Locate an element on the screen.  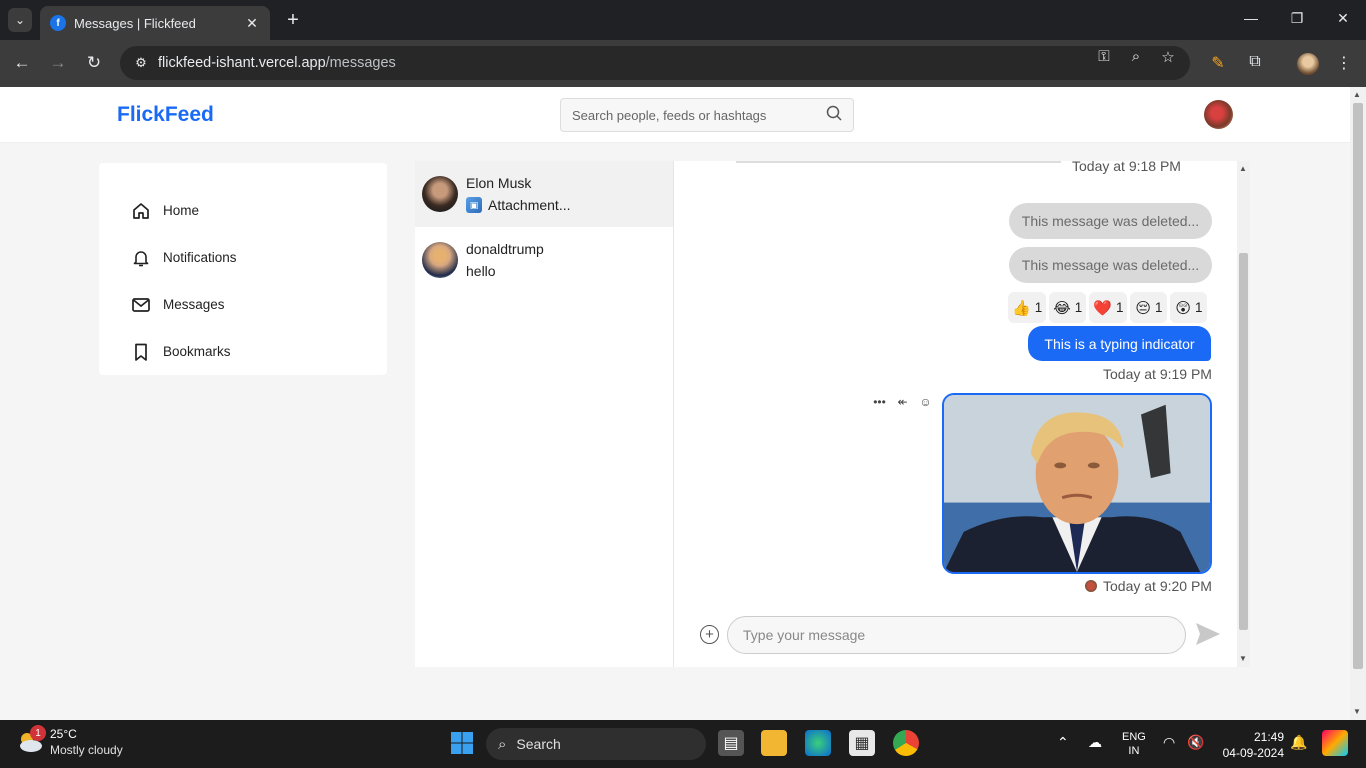
chat-scrollbar: ▲ ▼ is located at coordinates (1243, 414).